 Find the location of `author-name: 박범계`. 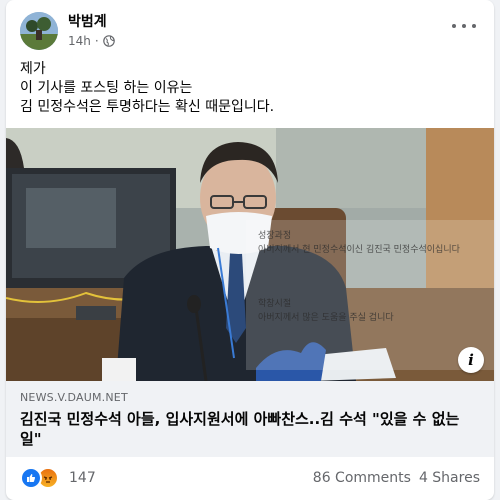

author-name: 박범계 is located at coordinates (87, 21).